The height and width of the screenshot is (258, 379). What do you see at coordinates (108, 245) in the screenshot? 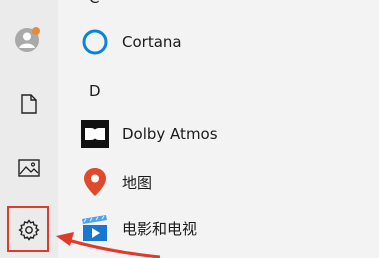
I see `red-arrow-annotation` at bounding box center [108, 245].